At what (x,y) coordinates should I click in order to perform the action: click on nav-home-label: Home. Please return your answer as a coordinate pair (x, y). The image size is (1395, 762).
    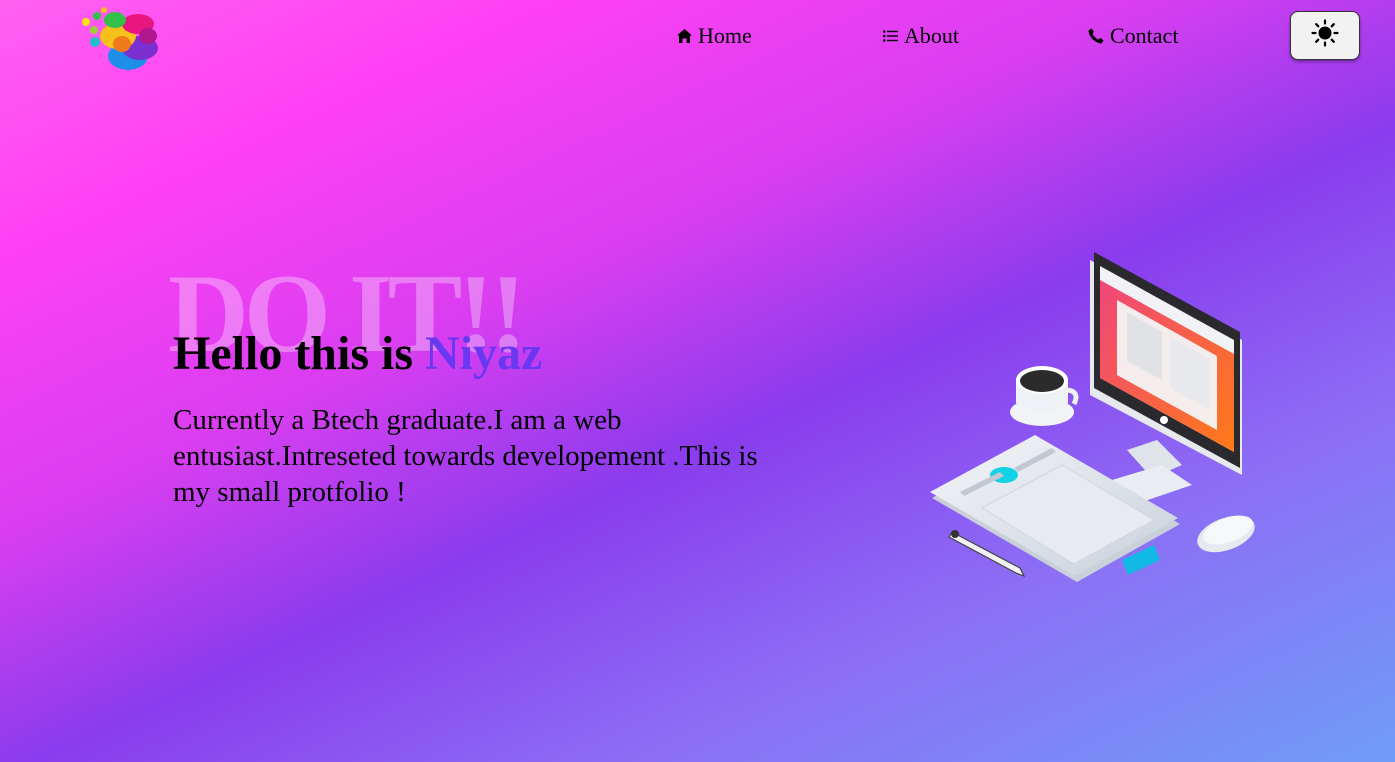
    Looking at the image, I should click on (725, 35).